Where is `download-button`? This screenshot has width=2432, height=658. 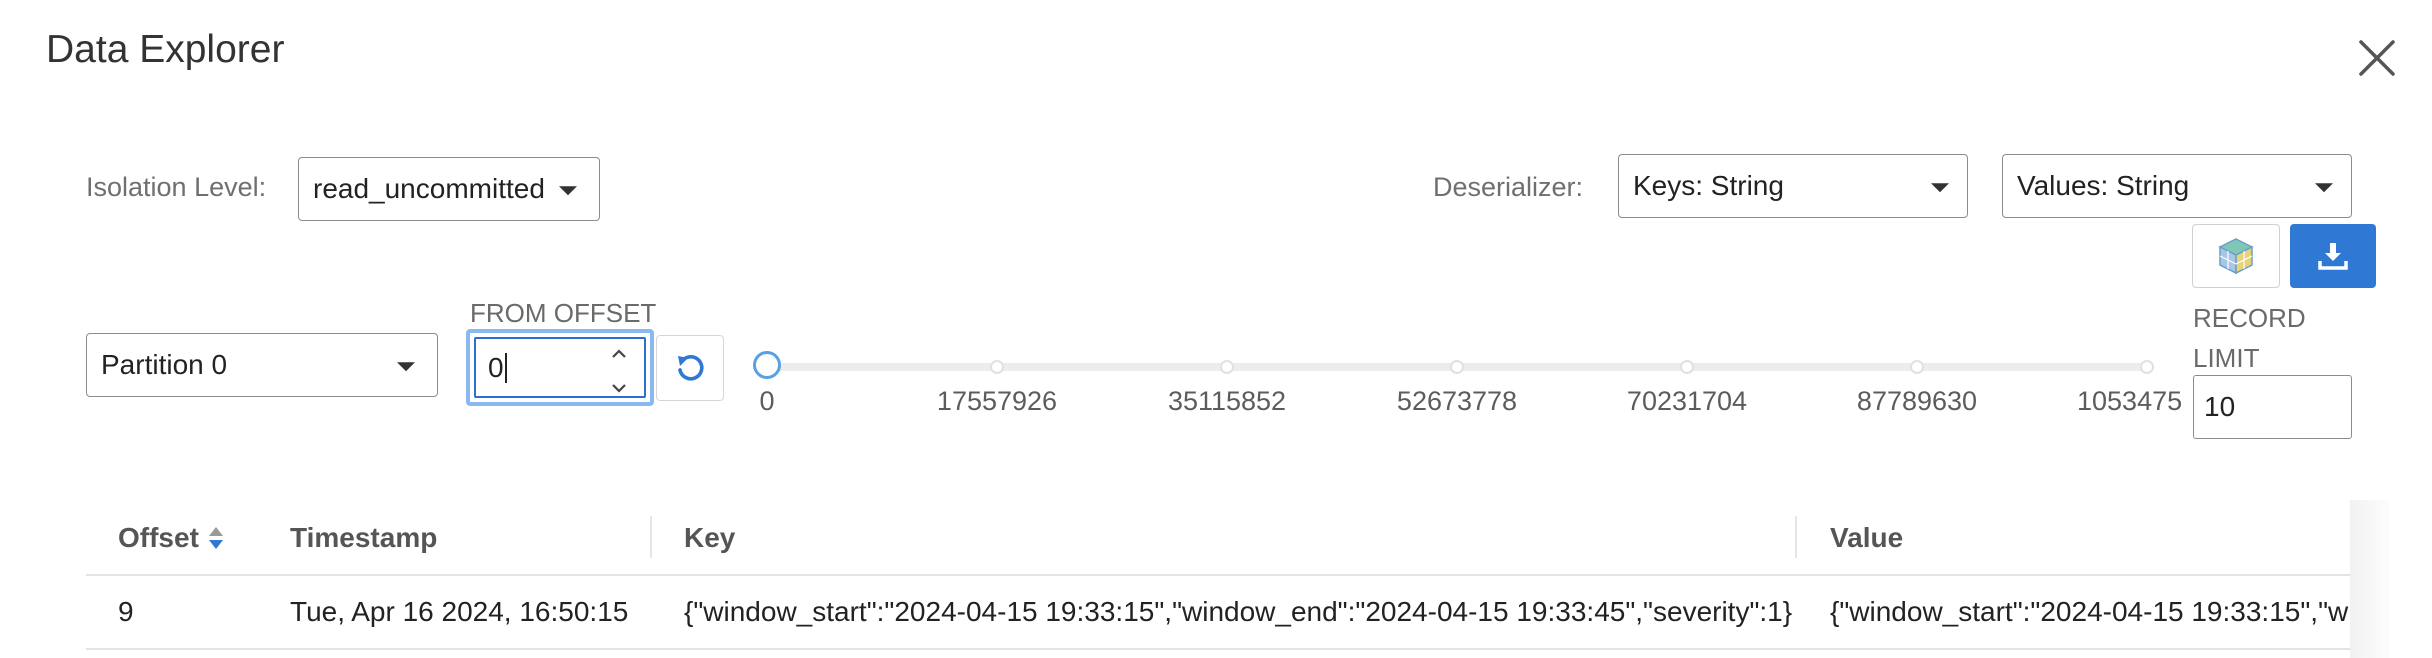
download-button is located at coordinates (2333, 256).